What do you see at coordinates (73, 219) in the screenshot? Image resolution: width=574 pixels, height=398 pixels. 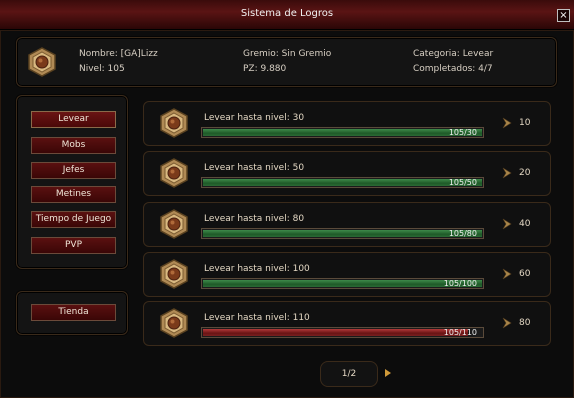 I see `category-button-tiempo-de-juego: Tiempo de Juego` at bounding box center [73, 219].